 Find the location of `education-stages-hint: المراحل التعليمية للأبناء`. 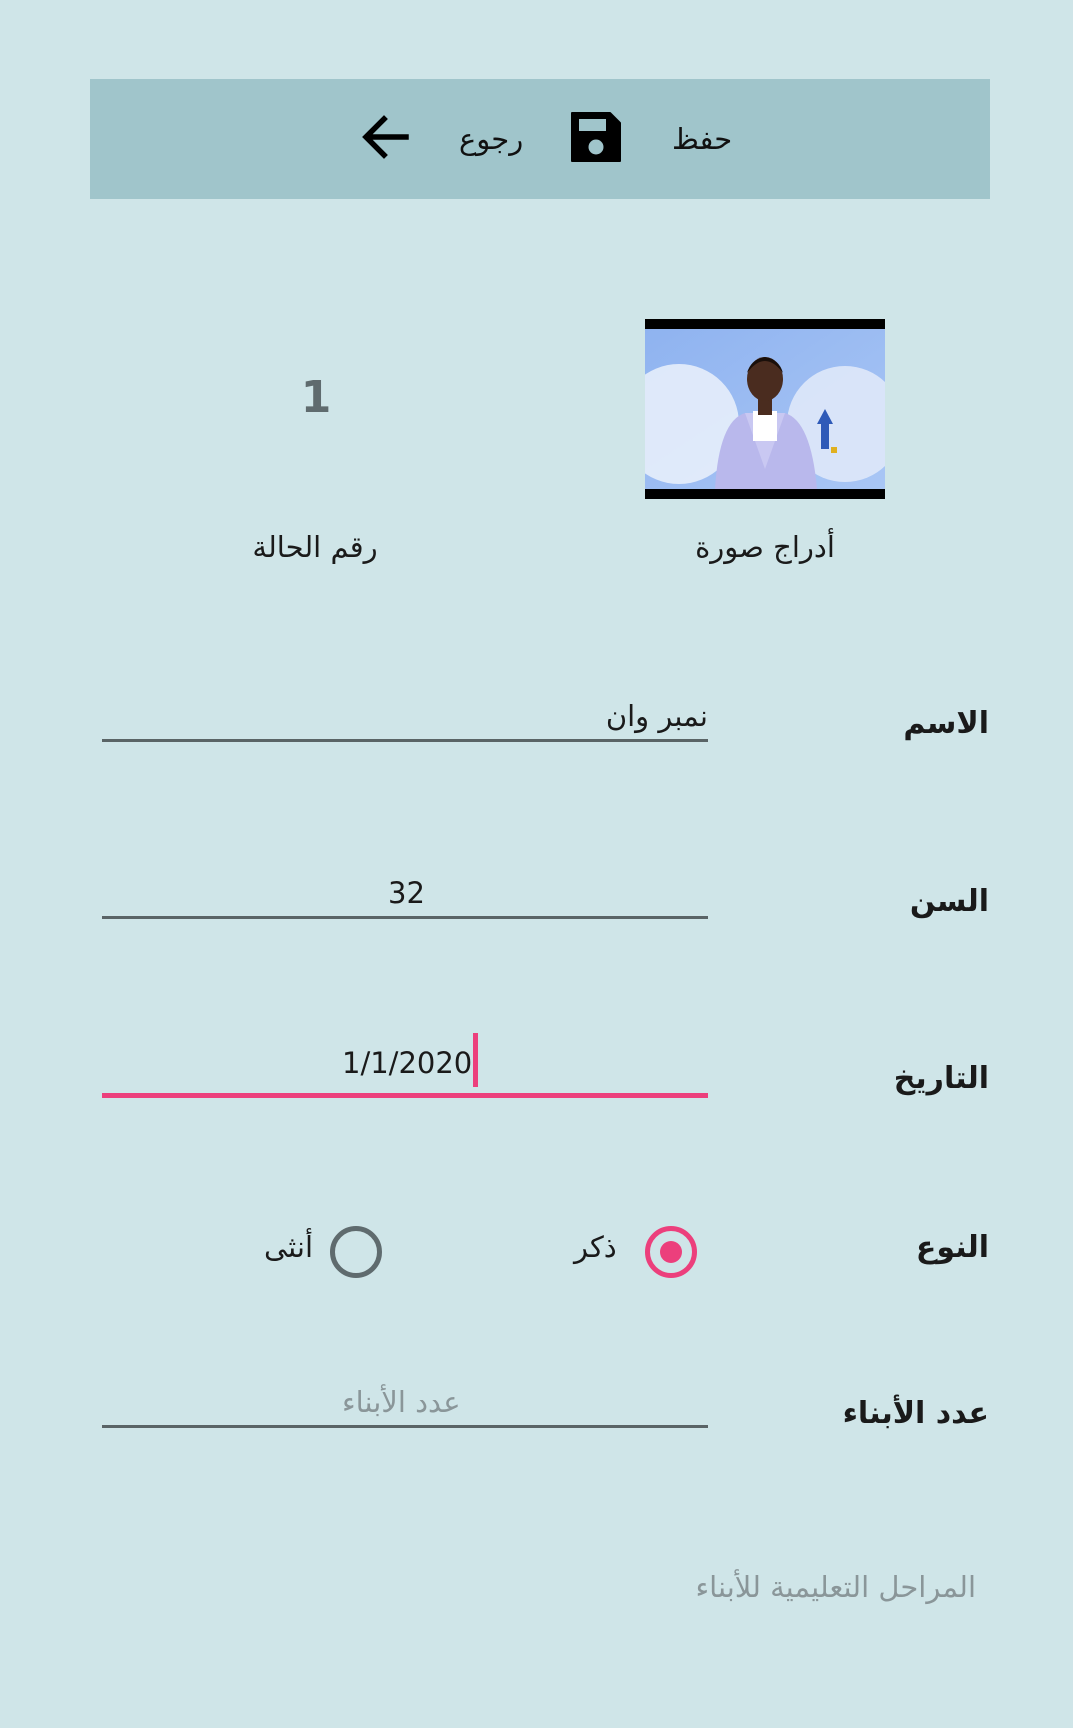

education-stages-hint: المراحل التعليمية للأبناء is located at coordinates (835, 1587).